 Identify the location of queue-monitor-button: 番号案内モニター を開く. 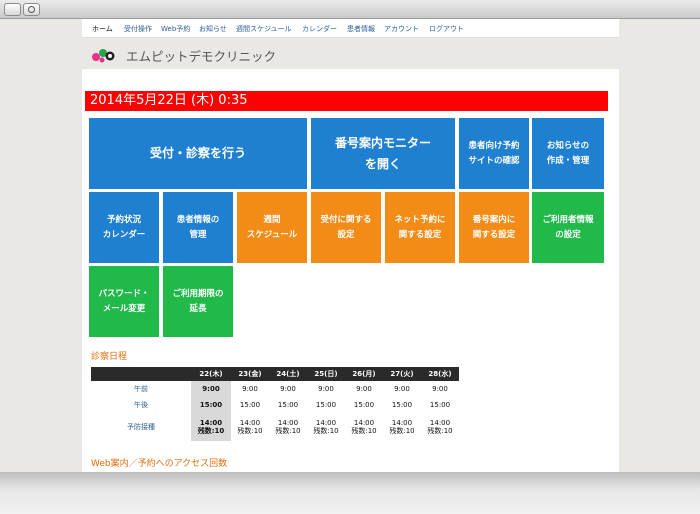
(383, 153).